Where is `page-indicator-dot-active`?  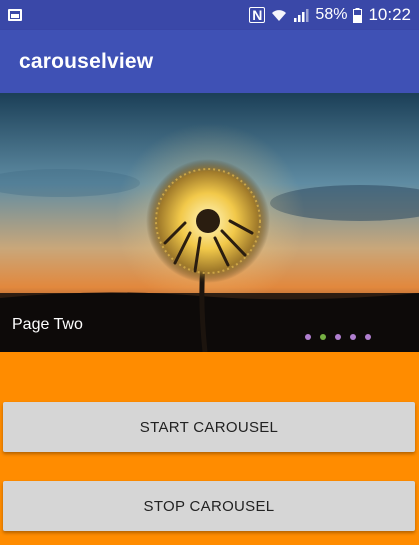 page-indicator-dot-active is located at coordinates (323, 337).